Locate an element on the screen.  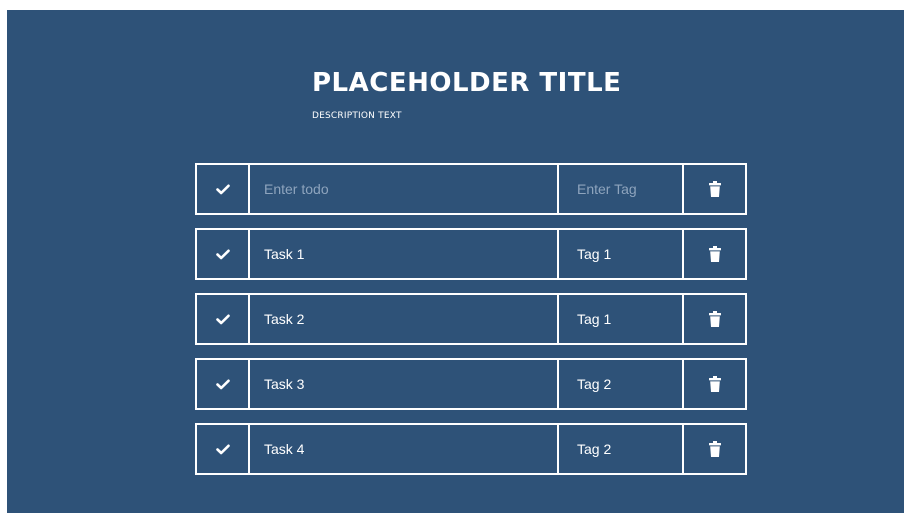
task-cell: Task 4 is located at coordinates (403, 449).